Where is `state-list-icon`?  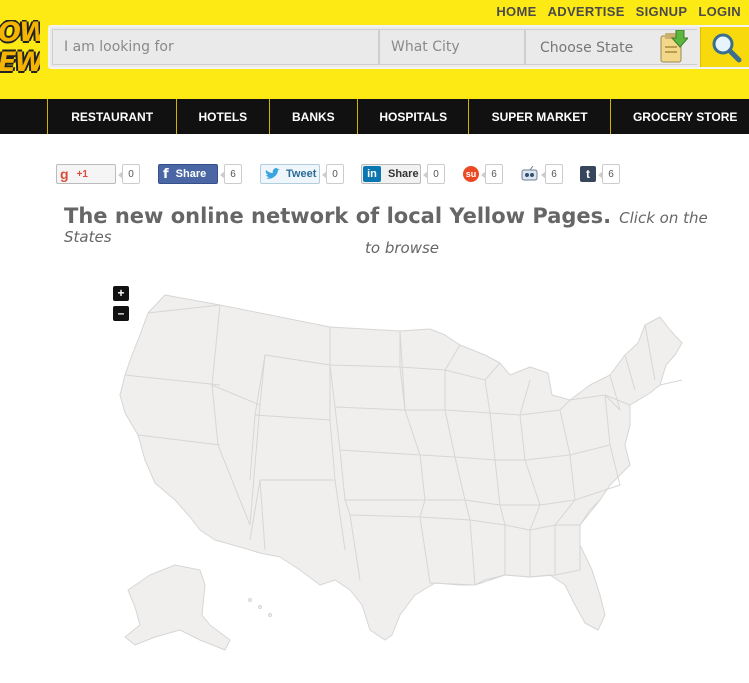
state-list-icon is located at coordinates (673, 47).